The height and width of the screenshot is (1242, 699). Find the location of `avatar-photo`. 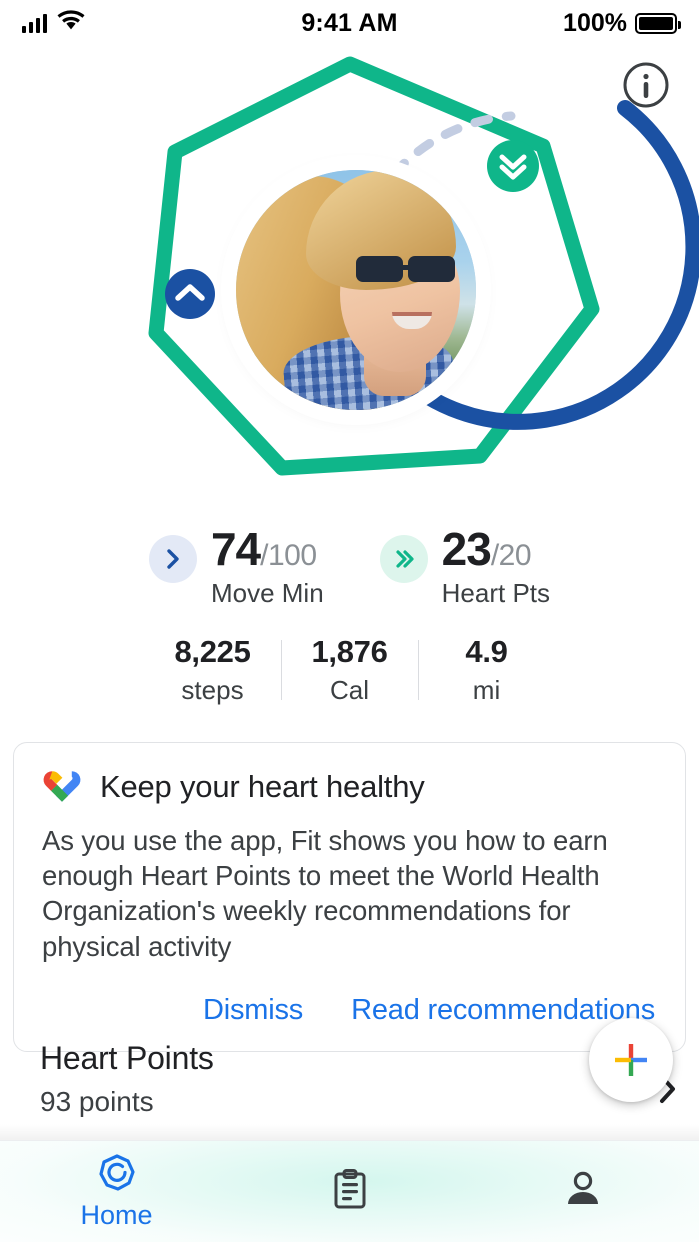

avatar-photo is located at coordinates (356, 290).